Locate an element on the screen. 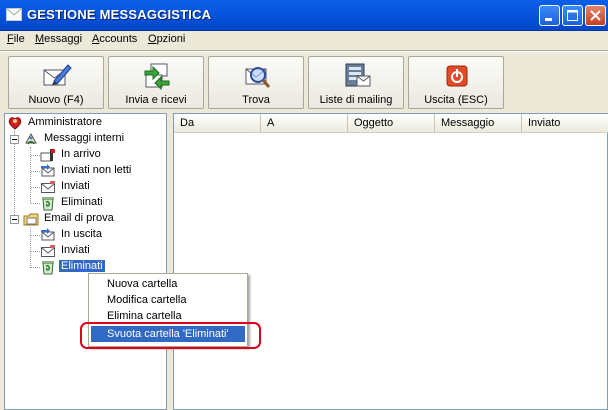 This screenshot has width=608, height=410. internal-messages-icon is located at coordinates (31, 138).